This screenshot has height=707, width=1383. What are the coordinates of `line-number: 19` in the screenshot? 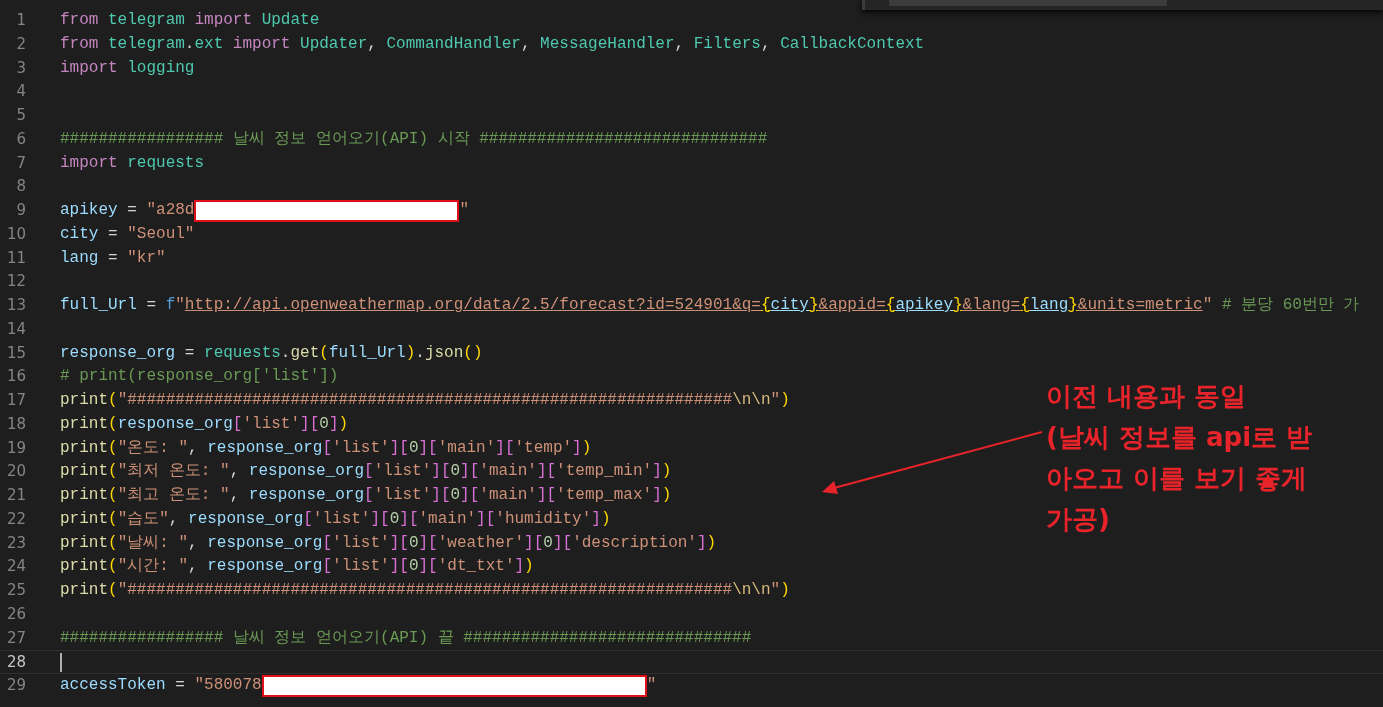 It's located at (15, 448).